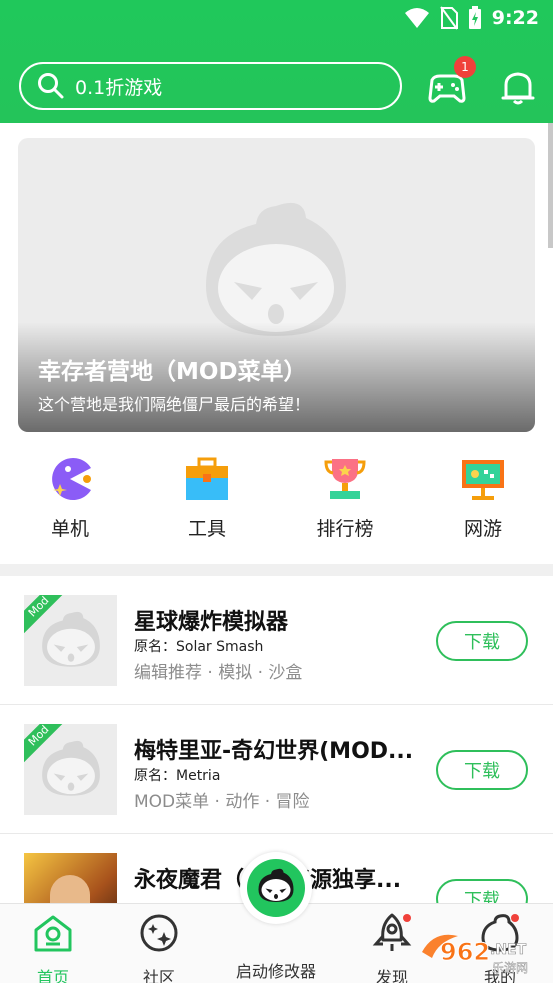 This screenshot has width=553, height=983. What do you see at coordinates (210, 86) in the screenshot?
I see `search-bar: 0.1折游戏` at bounding box center [210, 86].